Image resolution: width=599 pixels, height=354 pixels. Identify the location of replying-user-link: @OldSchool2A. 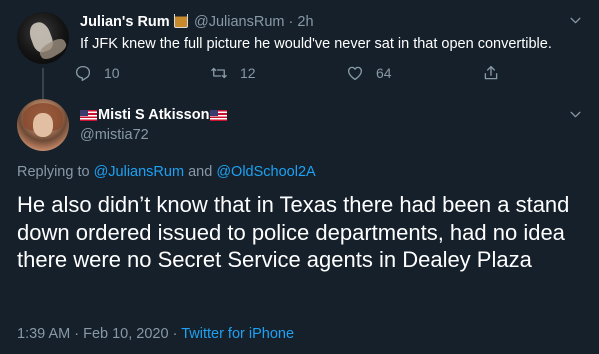
(265, 172).